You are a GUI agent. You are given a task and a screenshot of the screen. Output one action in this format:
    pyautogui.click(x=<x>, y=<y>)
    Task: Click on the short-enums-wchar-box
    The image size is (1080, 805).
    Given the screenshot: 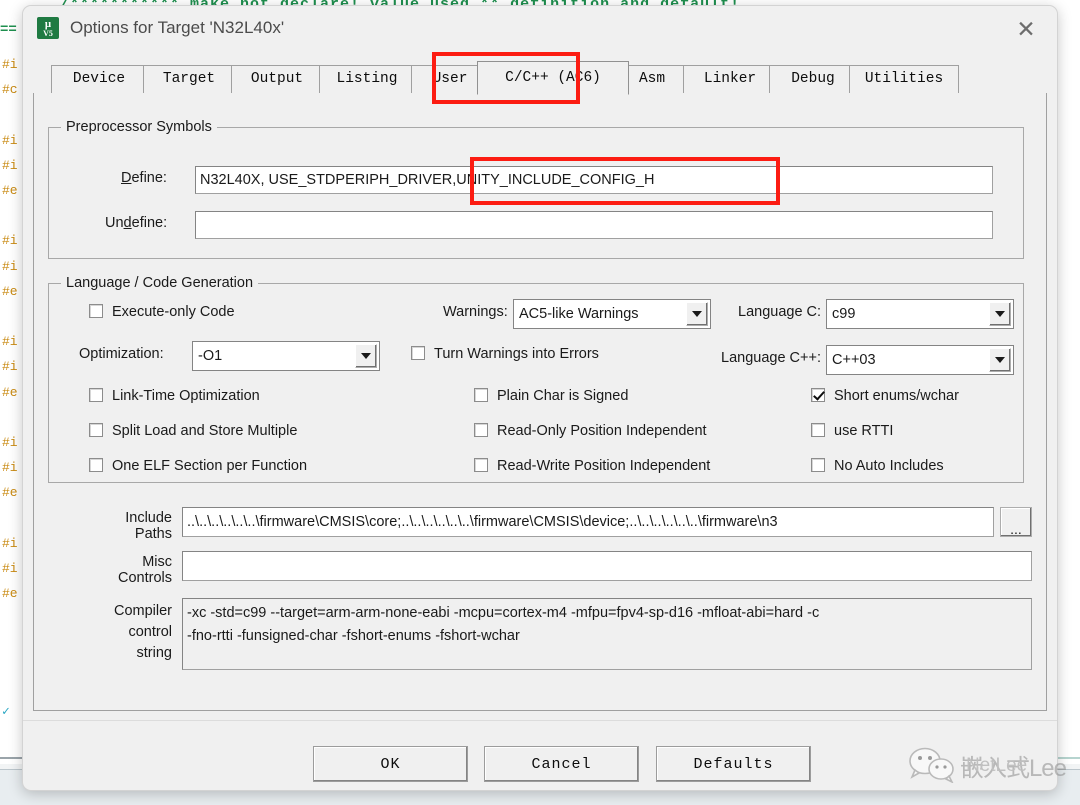 What is the action you would take?
    pyautogui.click(x=818, y=395)
    